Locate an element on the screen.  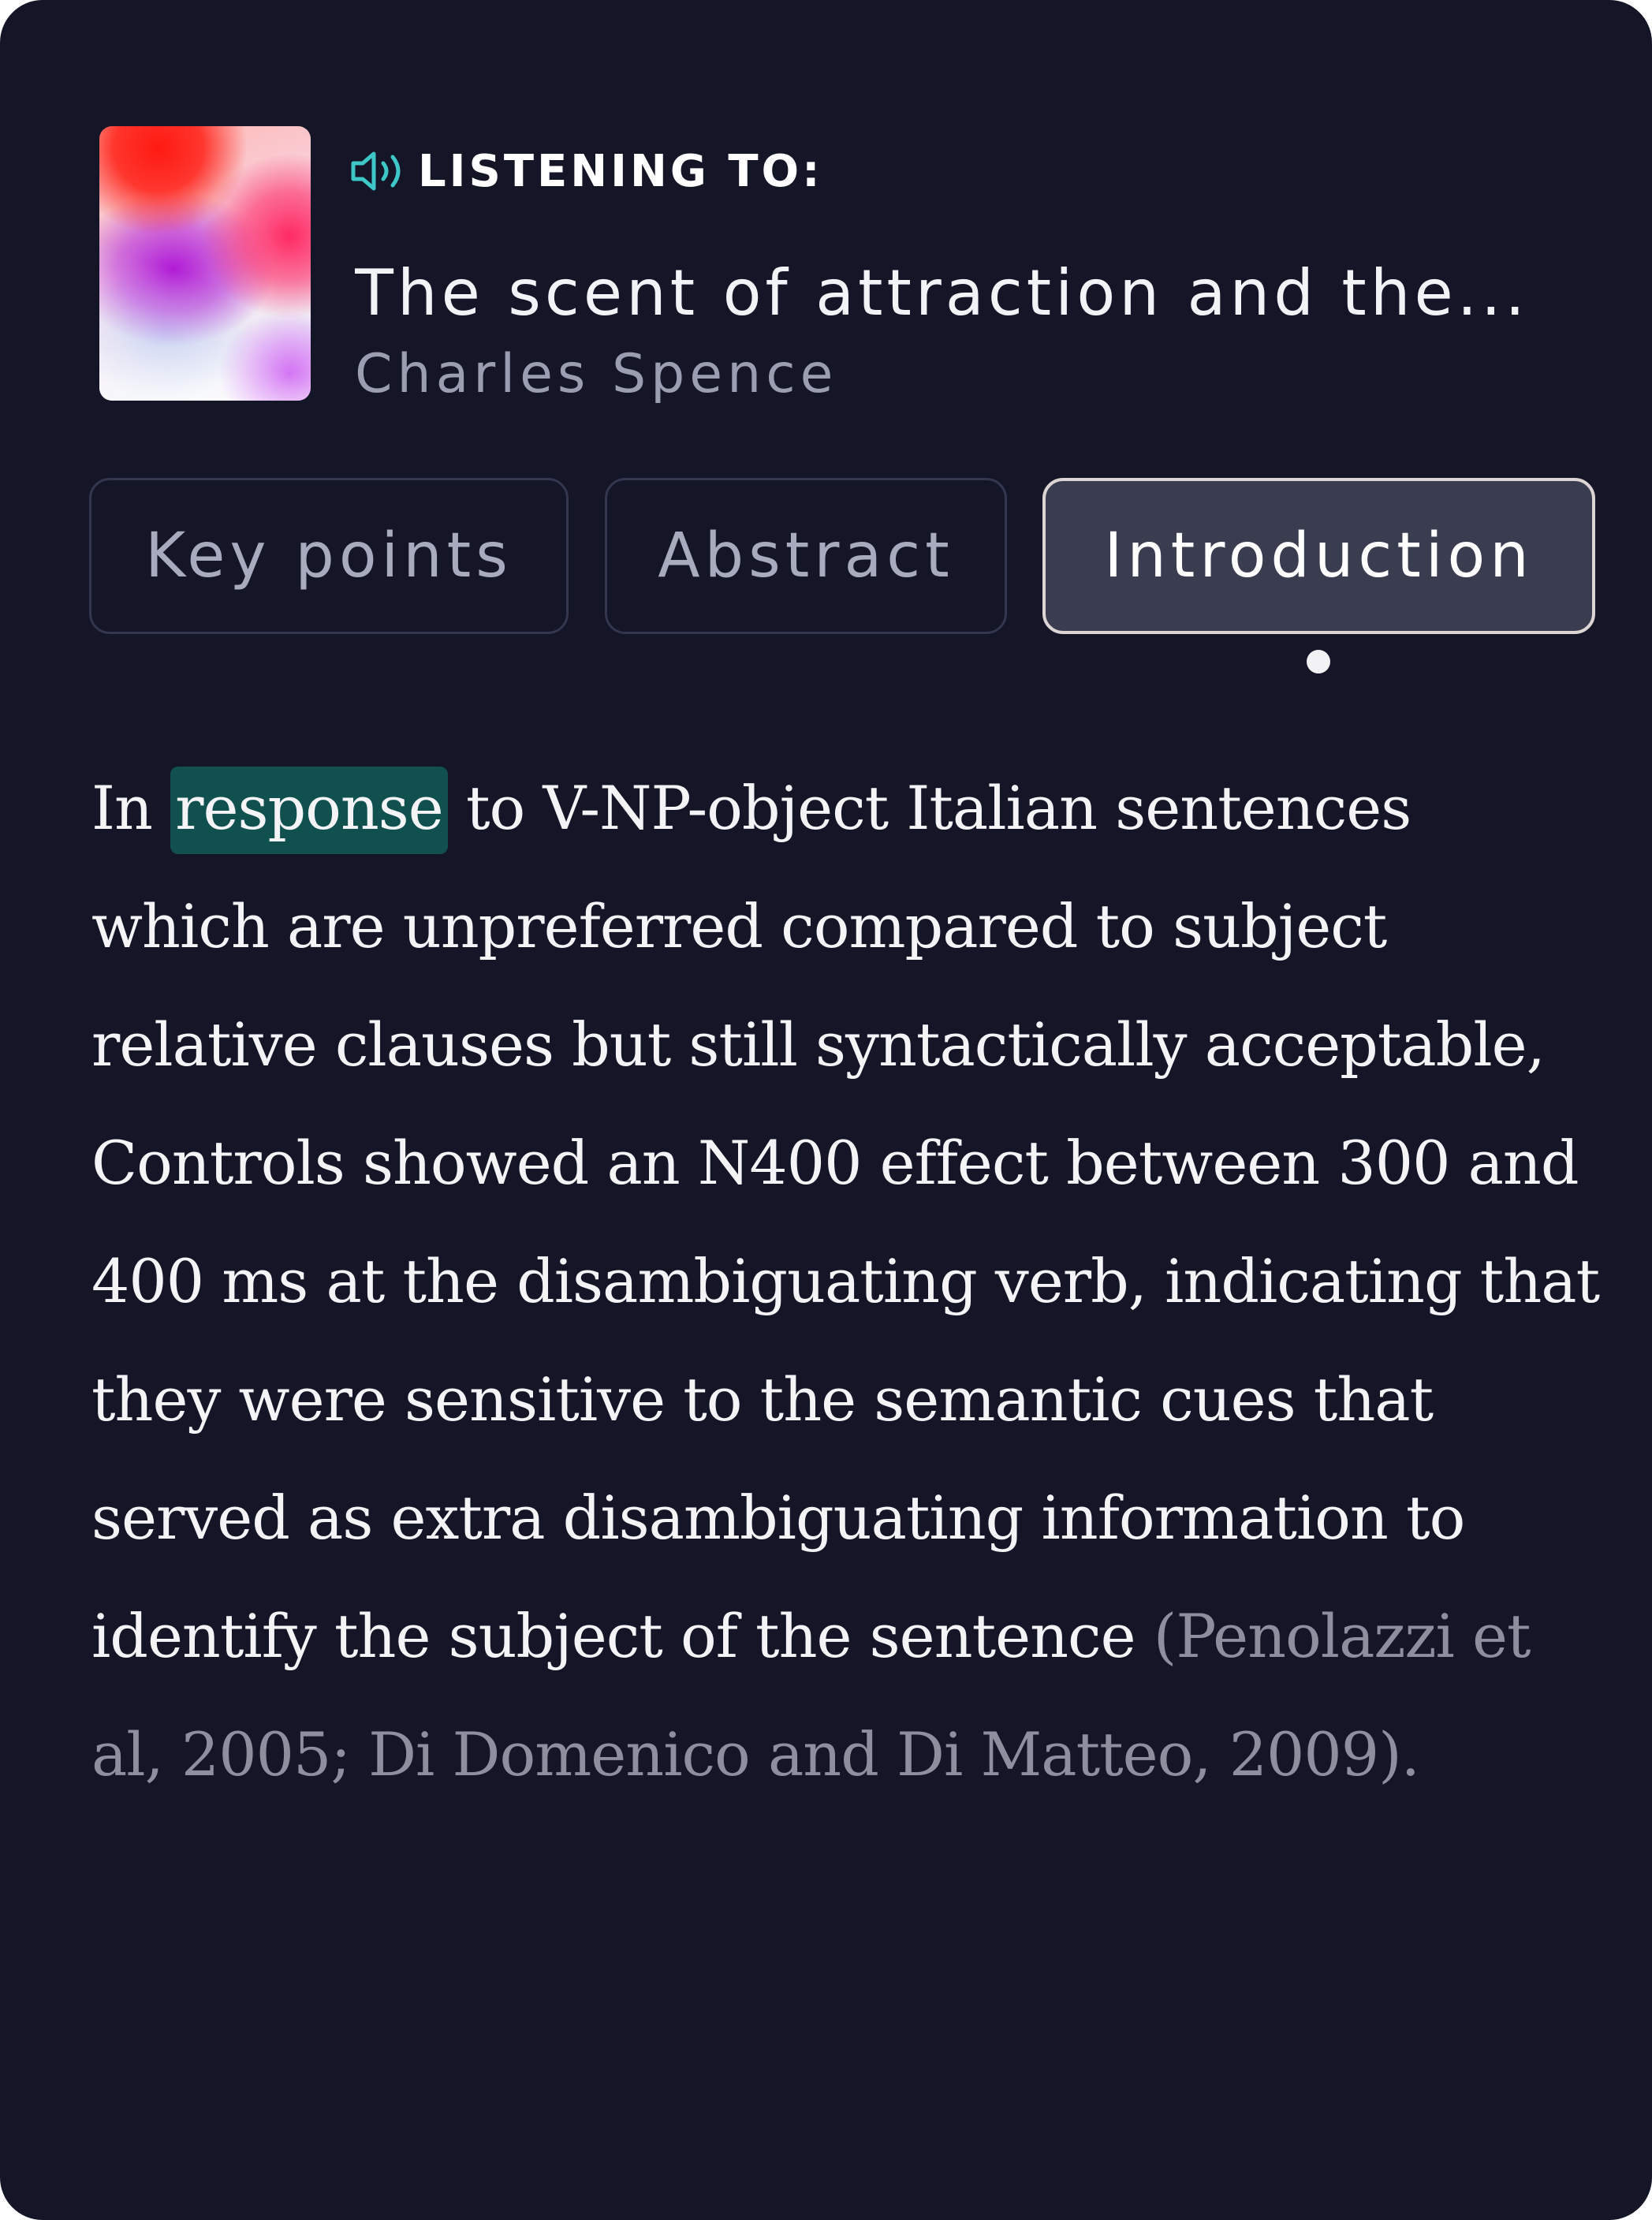
section-tabs: Key points Abstract Introduction is located at coordinates (826, 557).